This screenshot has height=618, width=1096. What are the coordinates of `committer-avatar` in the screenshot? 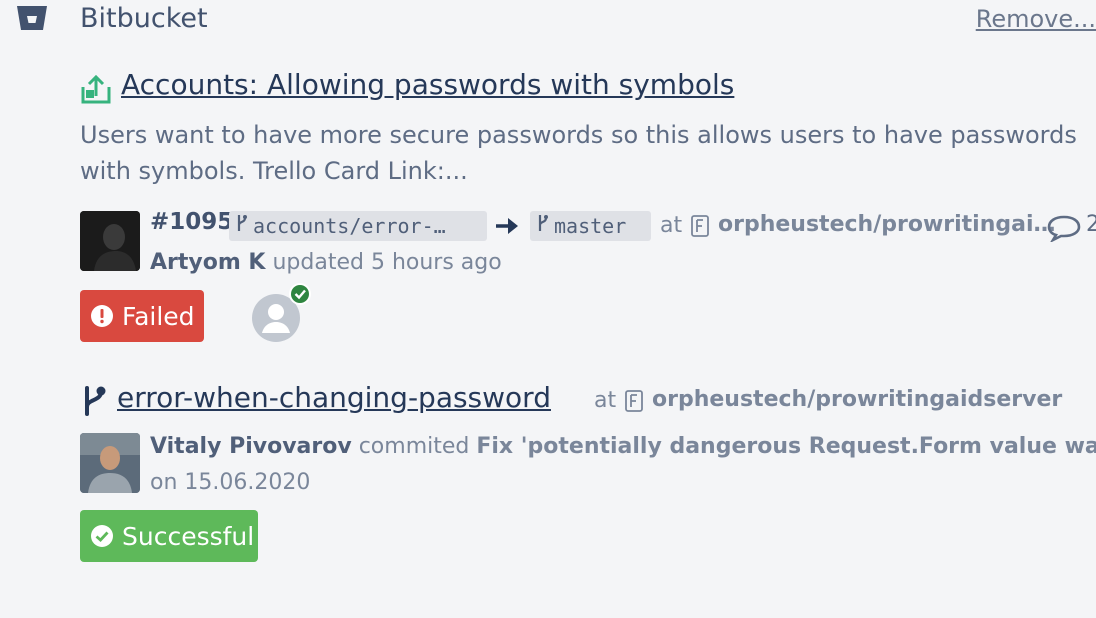 It's located at (110, 463).